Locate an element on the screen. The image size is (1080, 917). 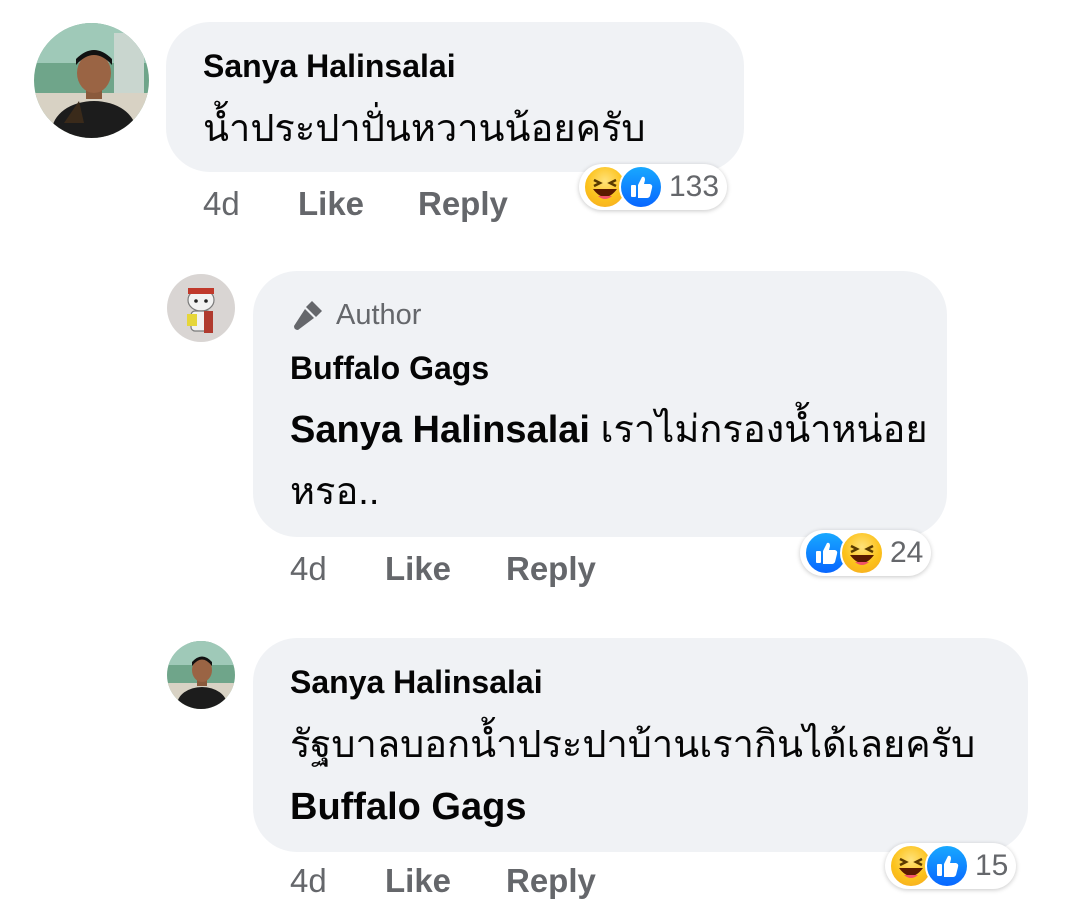
comment-text: Sanya Halinsalai เราไม่กรองน้ำหน่อยหรอ.. is located at coordinates (610, 461).